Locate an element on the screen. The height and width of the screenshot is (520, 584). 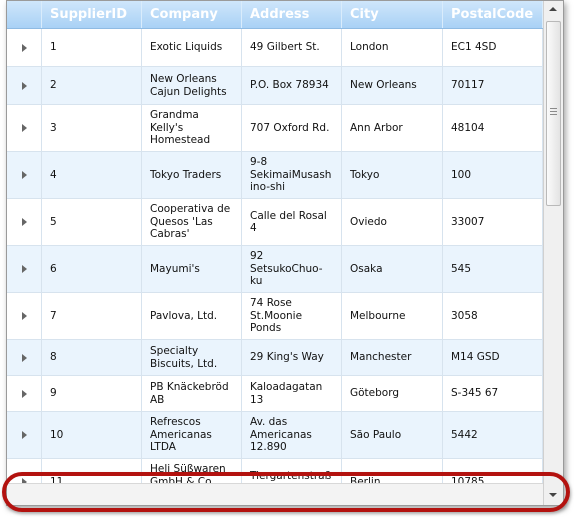
vertical-scrollbar is located at coordinates (553, 253).